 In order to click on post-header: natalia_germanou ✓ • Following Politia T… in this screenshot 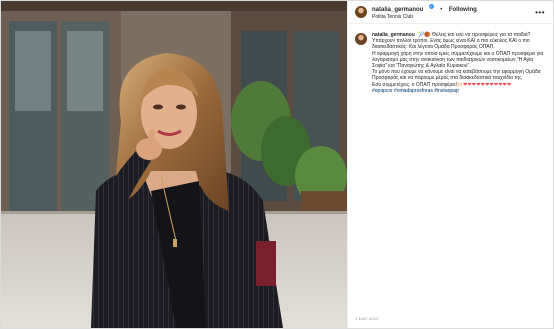, I will do `click(450, 12)`.